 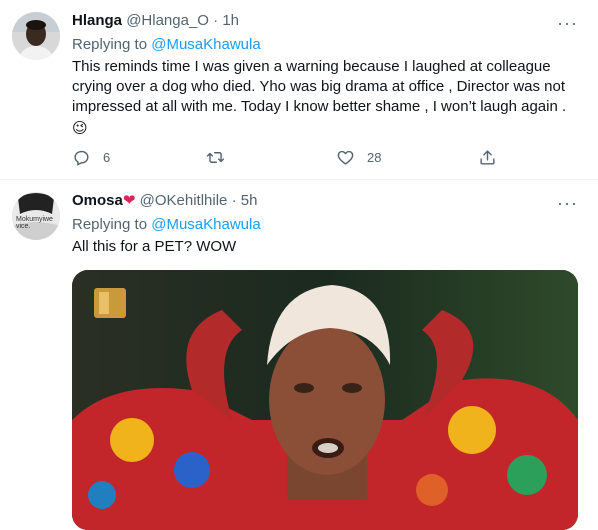 I want to click on heart-emoji: ❤, so click(x=129, y=200).